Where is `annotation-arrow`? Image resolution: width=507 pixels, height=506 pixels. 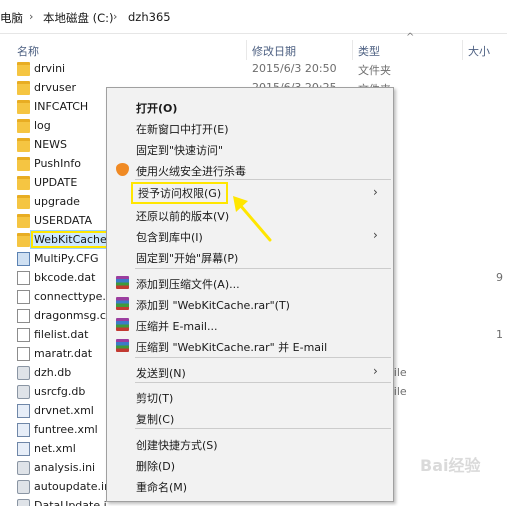
annotation-arrow is located at coordinates (252, 219).